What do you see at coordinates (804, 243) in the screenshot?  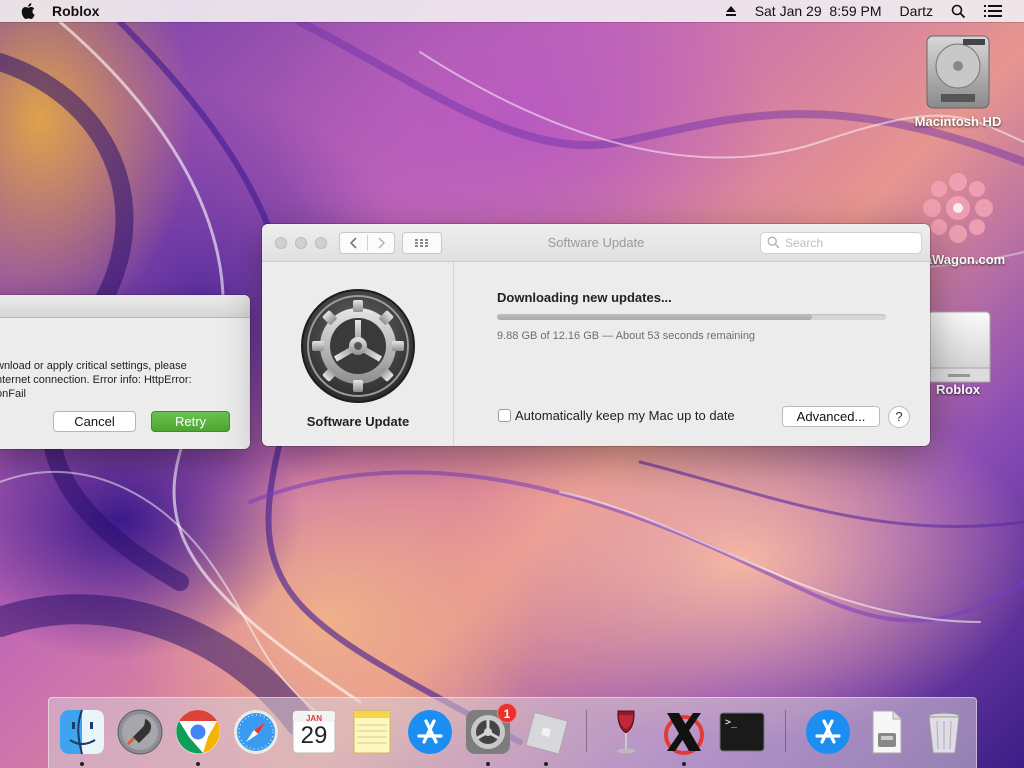 I see `search-placeholder: Search` at bounding box center [804, 243].